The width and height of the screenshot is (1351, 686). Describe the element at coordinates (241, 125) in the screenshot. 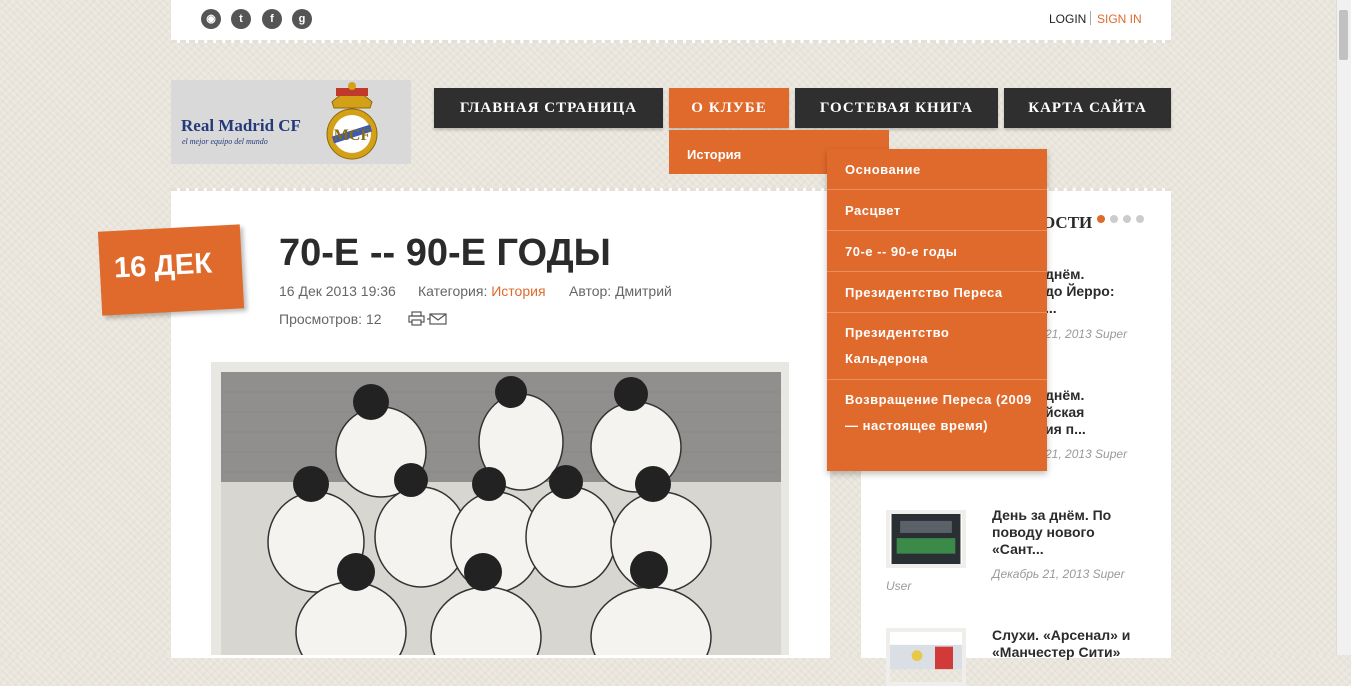

I see `logo-title: Real Madrid CF` at that location.